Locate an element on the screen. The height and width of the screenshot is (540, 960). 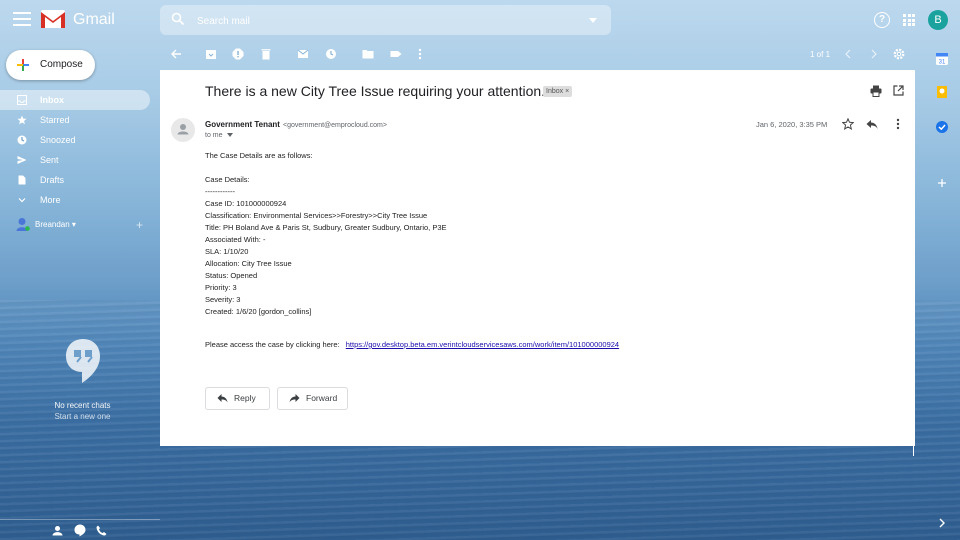
mark-unread-icon is located at coordinates (303, 54).